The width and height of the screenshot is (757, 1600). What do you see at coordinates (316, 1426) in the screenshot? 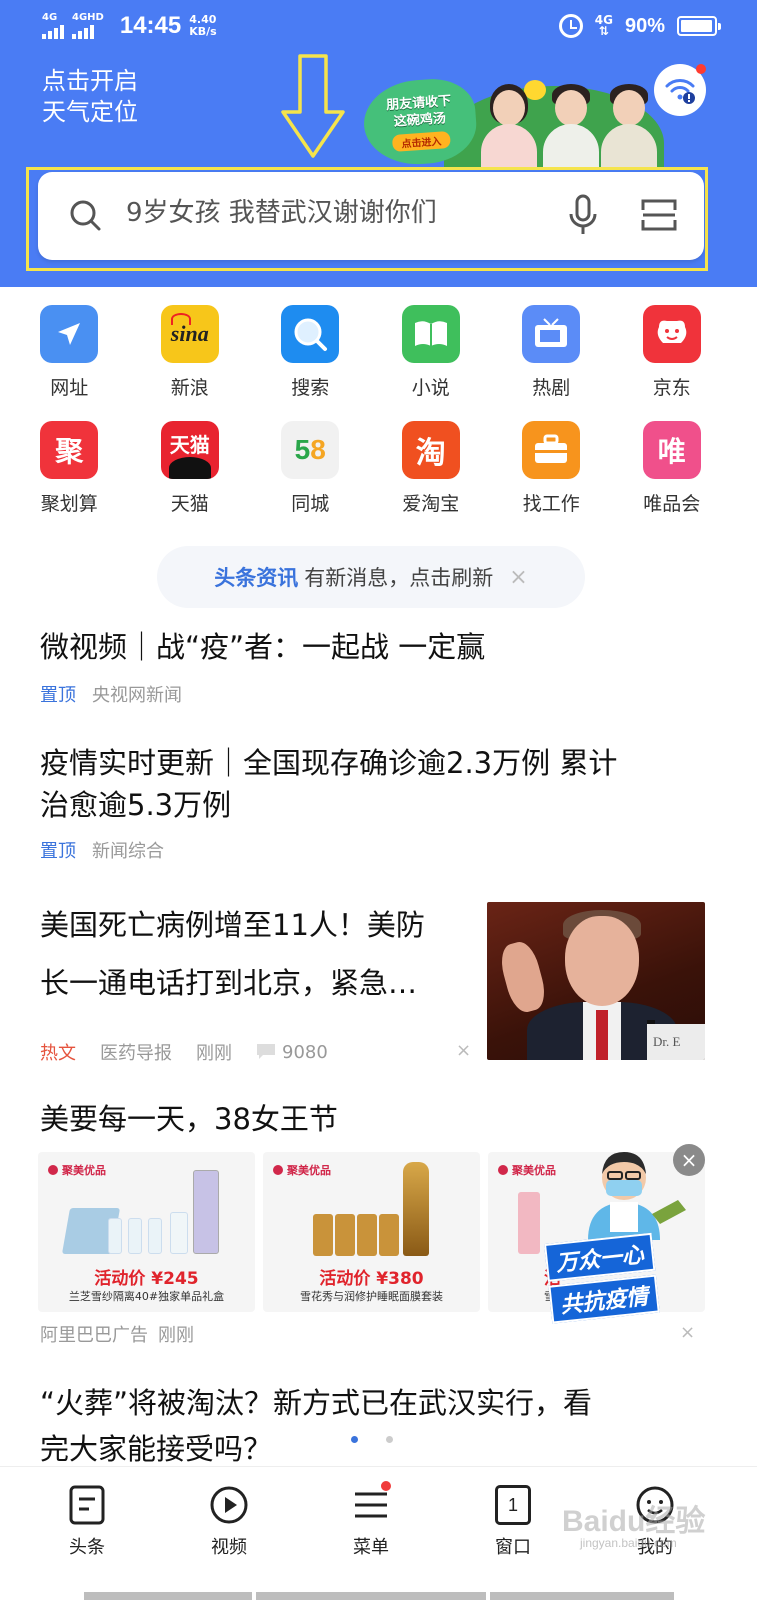
I see `news-title: “火葬”将被淘汰？新方式已在武汉实行，看 完大家能接受吗？` at bounding box center [316, 1426].